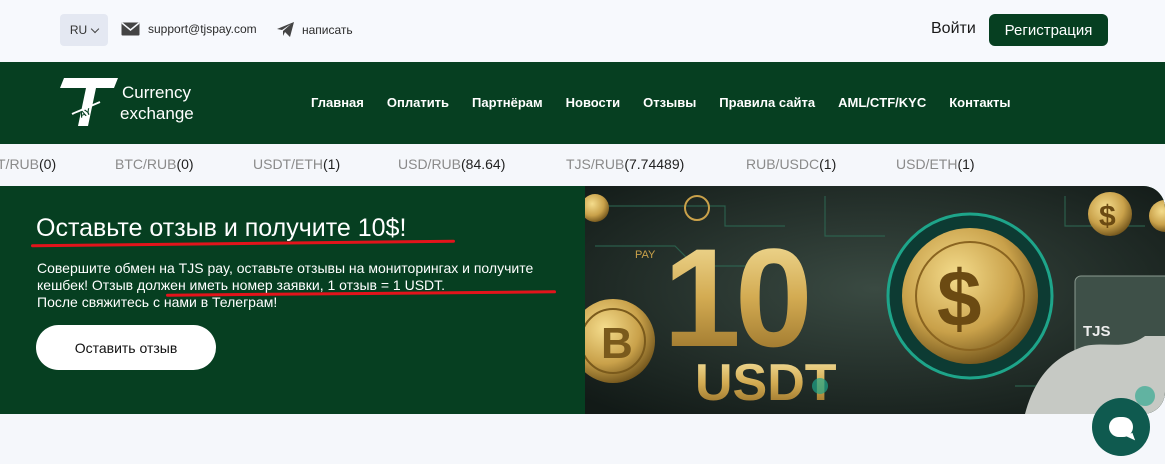 The image size is (1165, 464). What do you see at coordinates (593, 102) in the screenshot?
I see `nav-item-news: Новости` at bounding box center [593, 102].